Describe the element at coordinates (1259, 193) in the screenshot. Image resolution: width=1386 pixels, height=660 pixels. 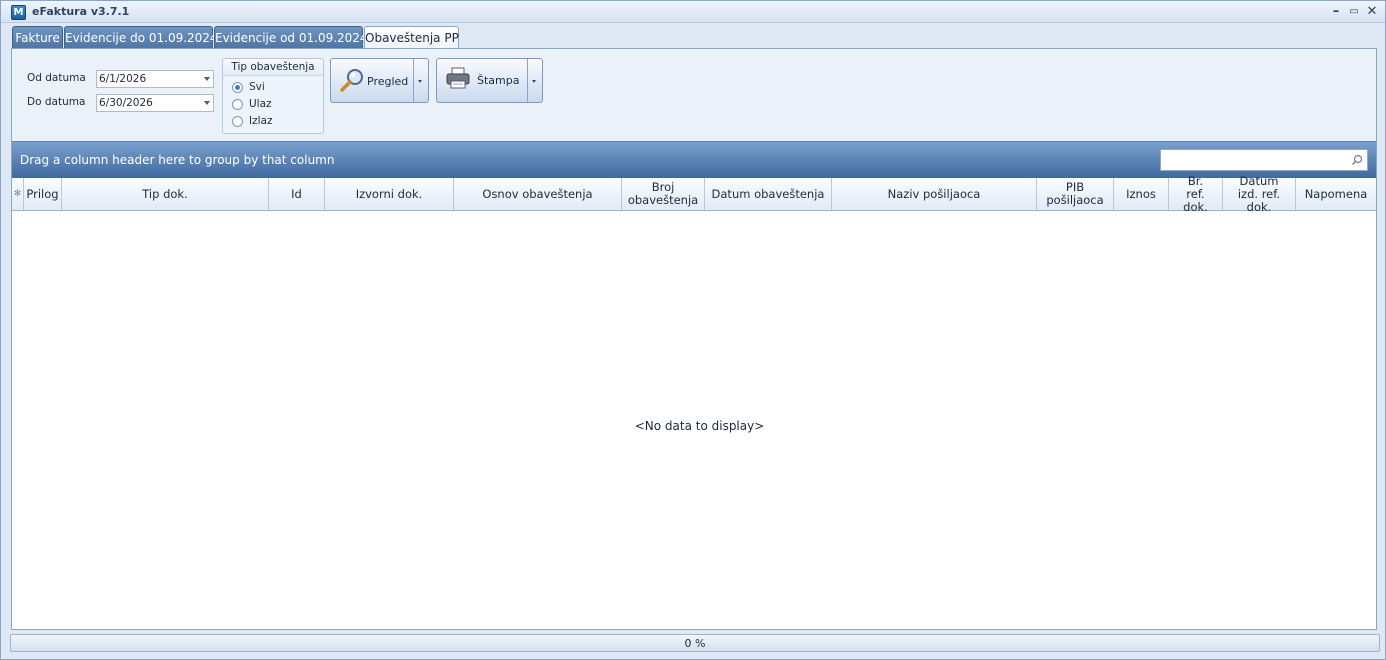
I see `column-header-datum-izd-ref-dok: Datum izd. ref. dok.` at that location.